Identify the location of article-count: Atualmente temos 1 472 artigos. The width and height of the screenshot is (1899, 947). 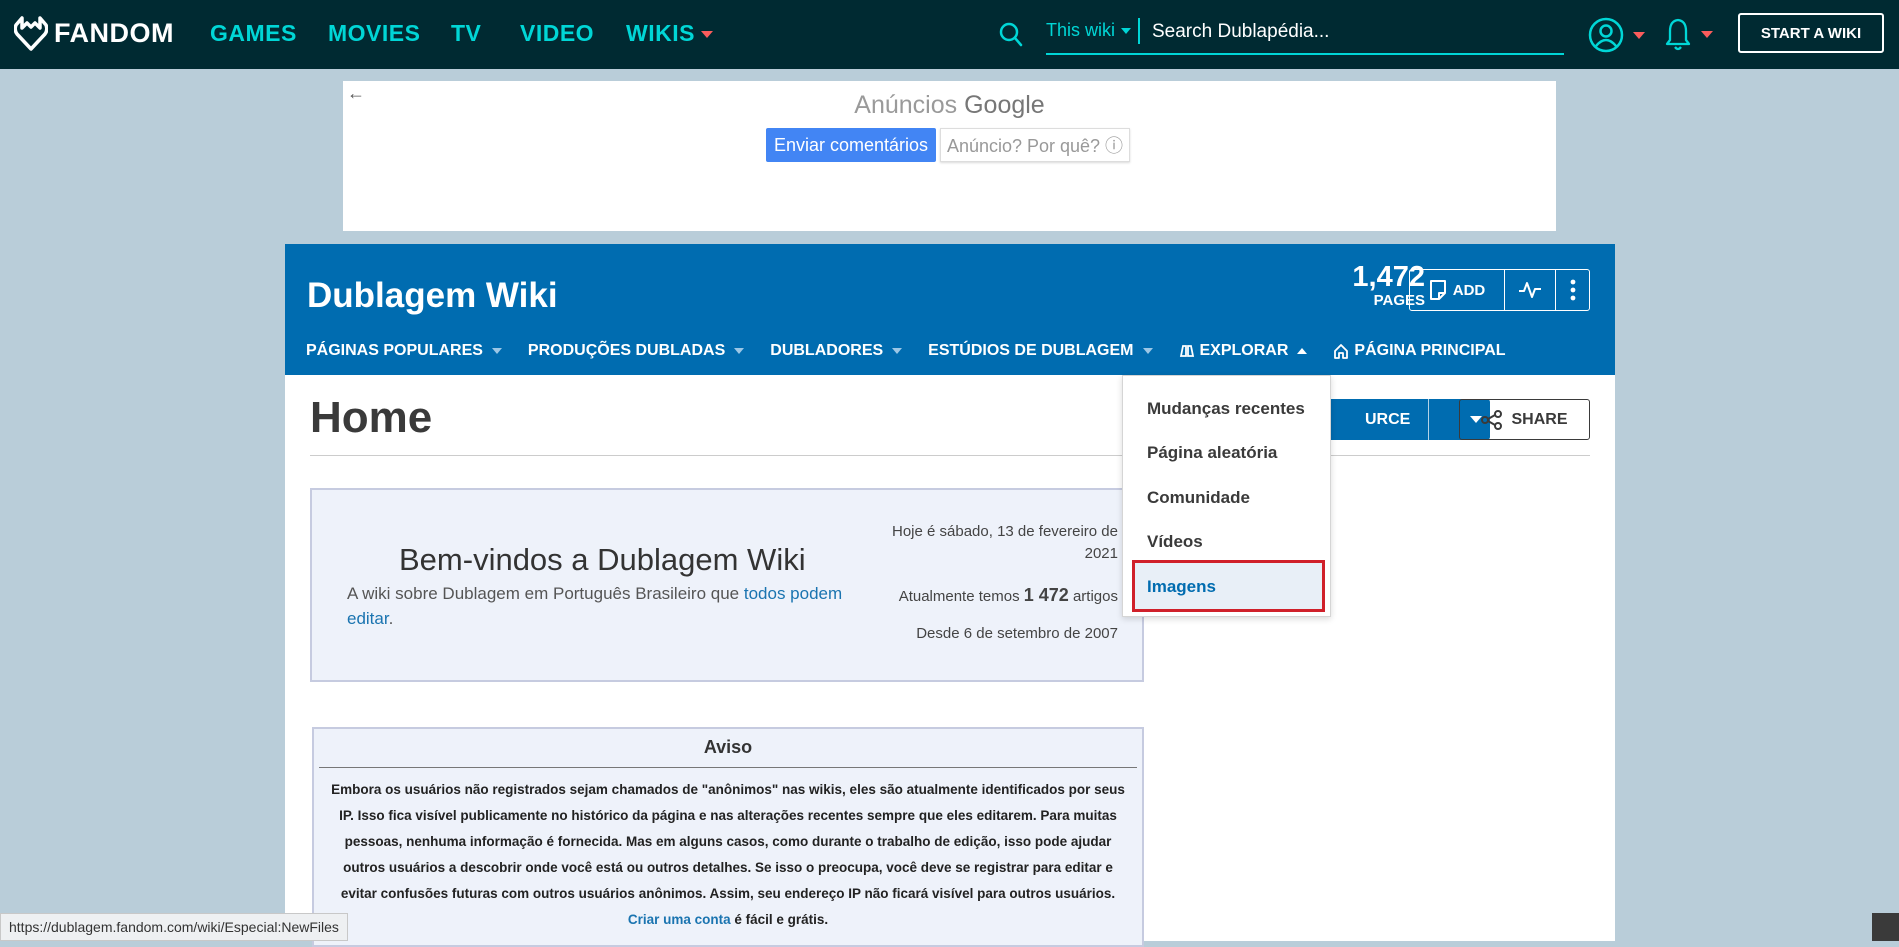
(1008, 595).